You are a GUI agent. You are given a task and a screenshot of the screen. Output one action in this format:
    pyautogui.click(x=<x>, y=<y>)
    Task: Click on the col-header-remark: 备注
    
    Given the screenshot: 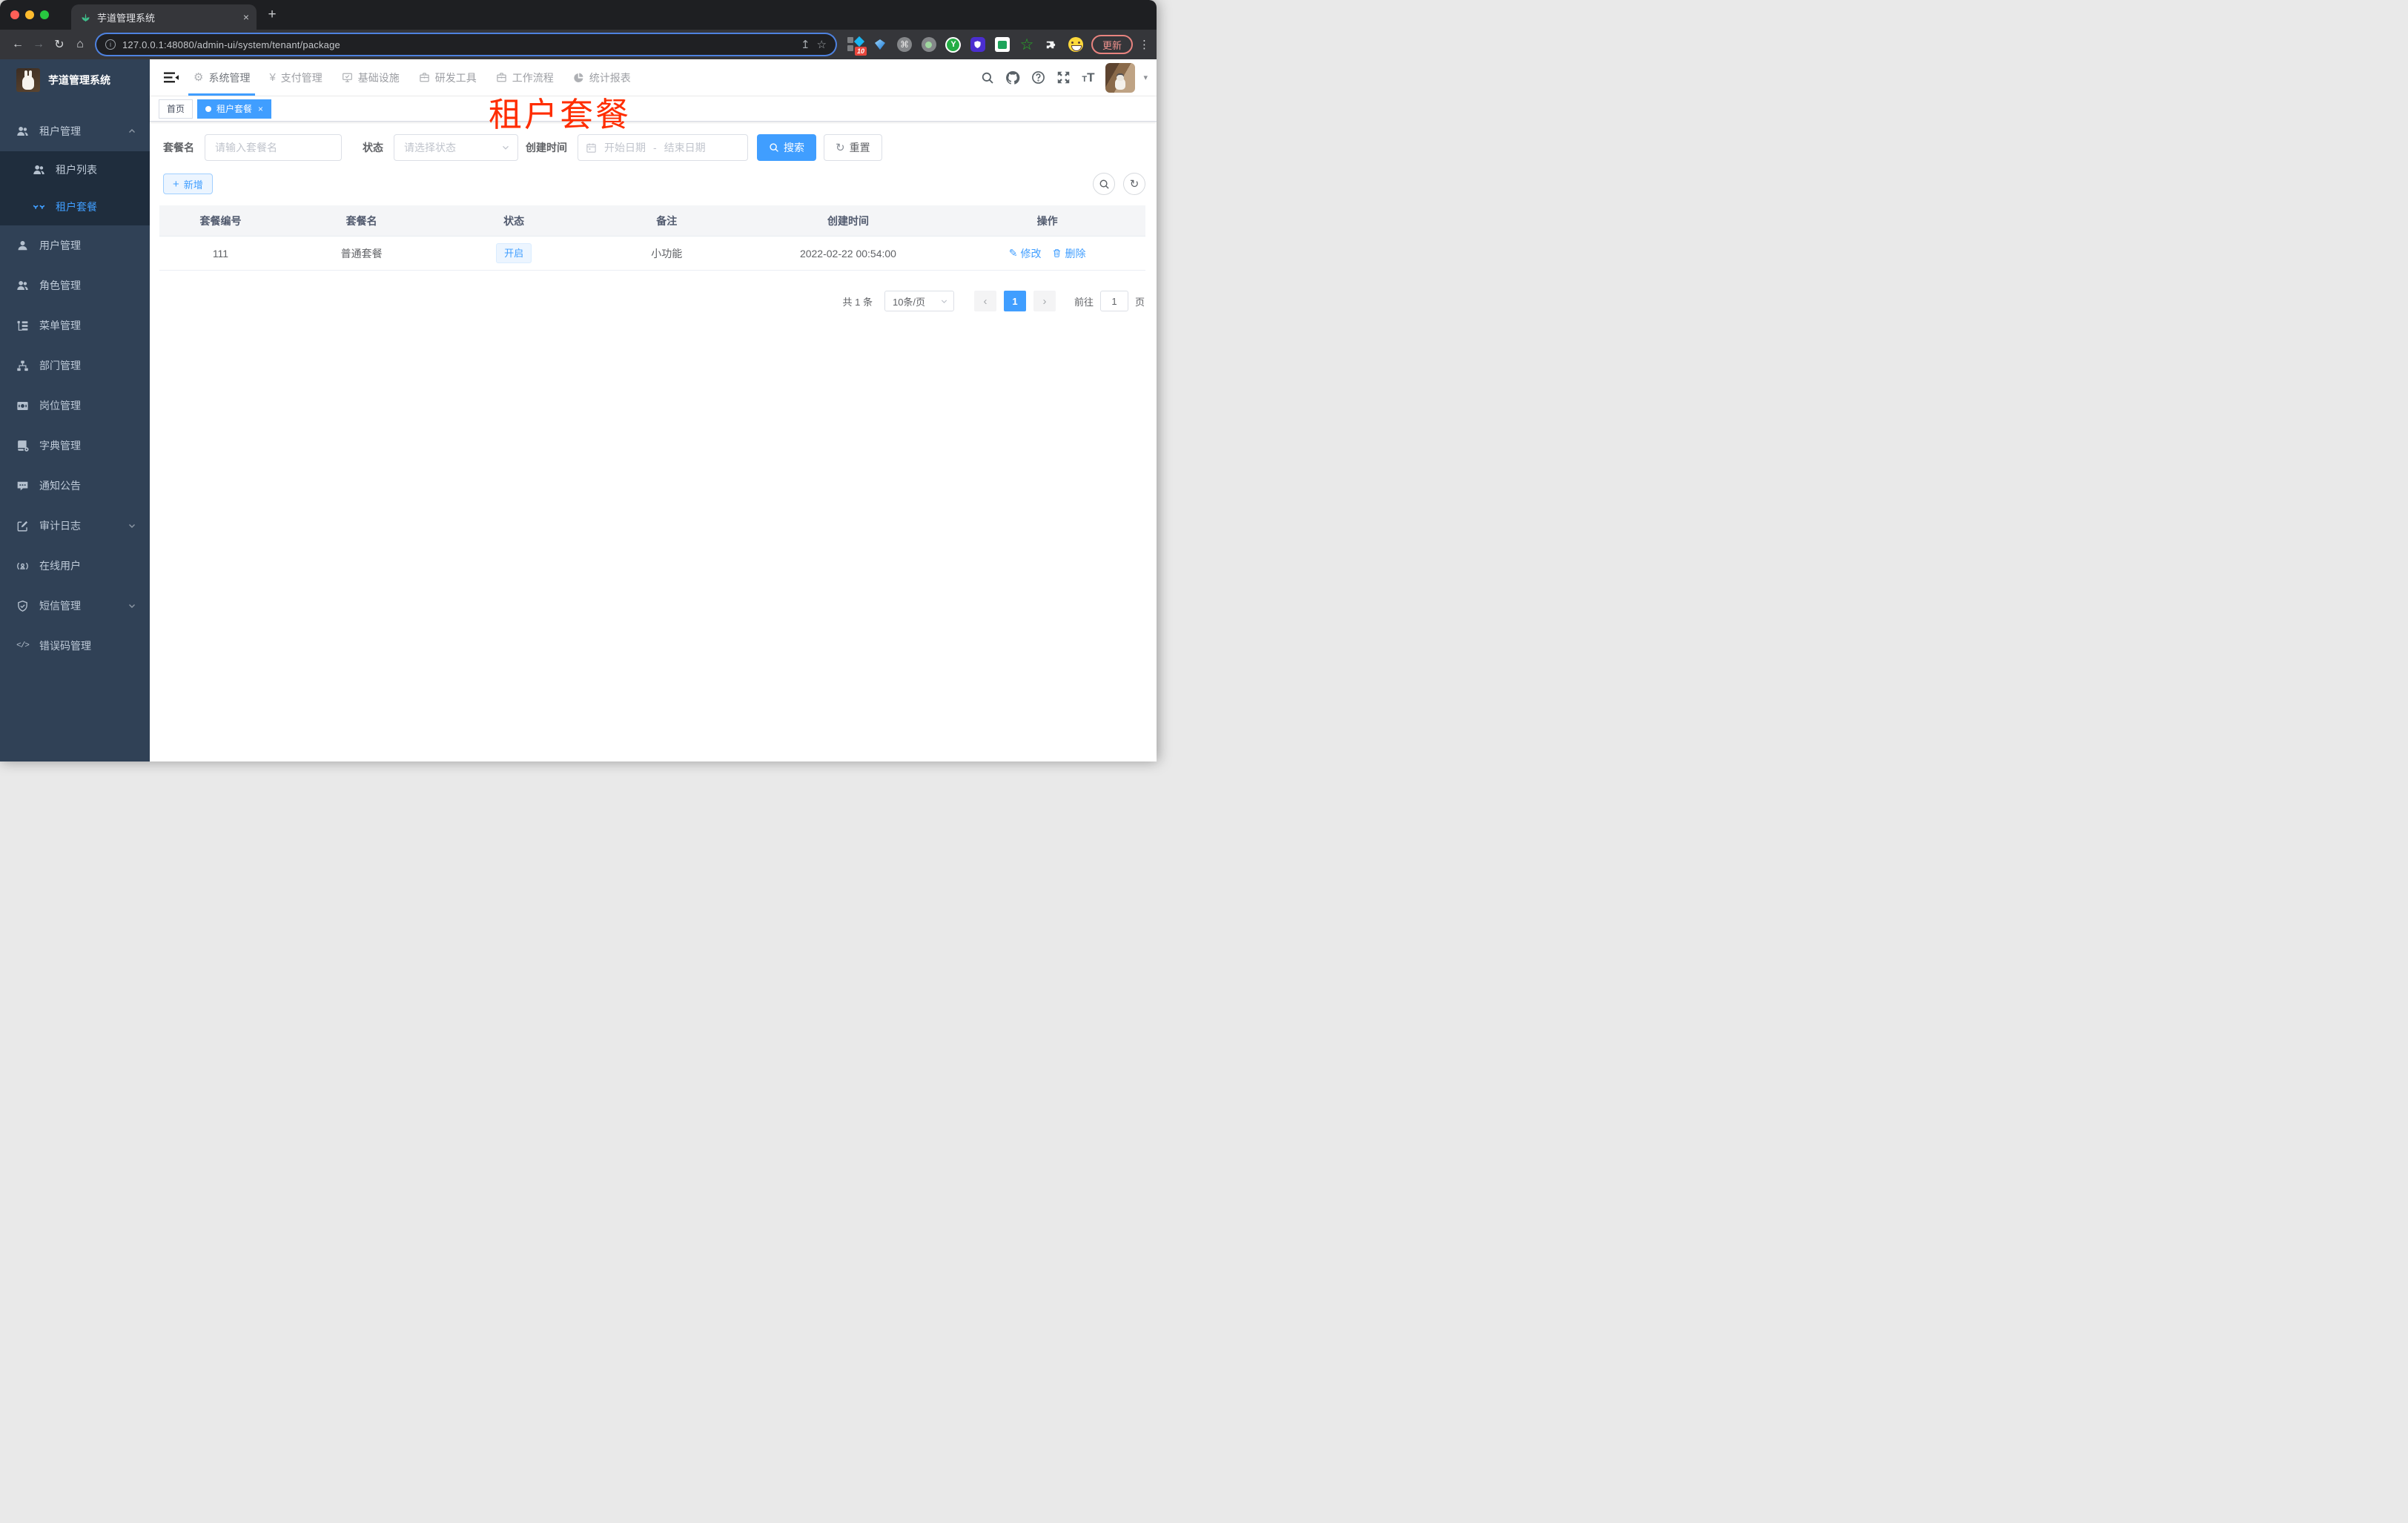 What is the action you would take?
    pyautogui.click(x=667, y=220)
    